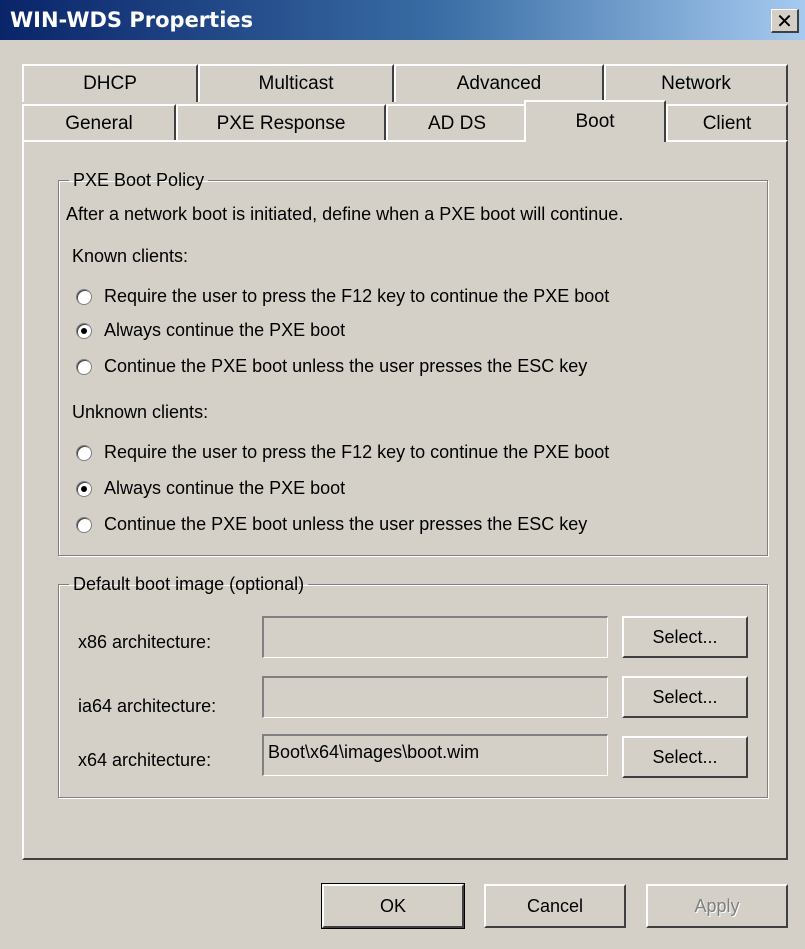  I want to click on button-label: OK, so click(392, 905).